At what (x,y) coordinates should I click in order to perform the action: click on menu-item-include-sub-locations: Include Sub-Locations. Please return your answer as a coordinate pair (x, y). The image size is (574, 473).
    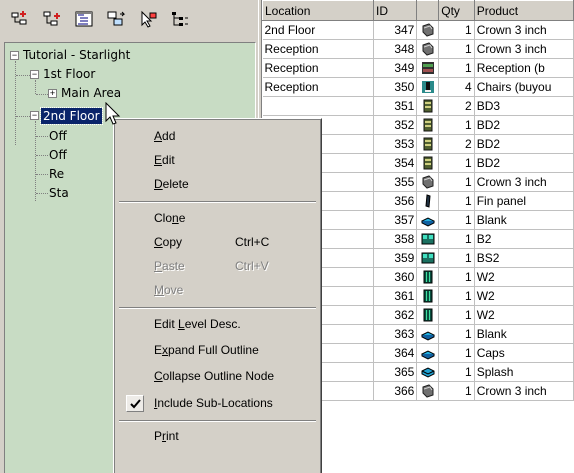
    Looking at the image, I should click on (217, 403).